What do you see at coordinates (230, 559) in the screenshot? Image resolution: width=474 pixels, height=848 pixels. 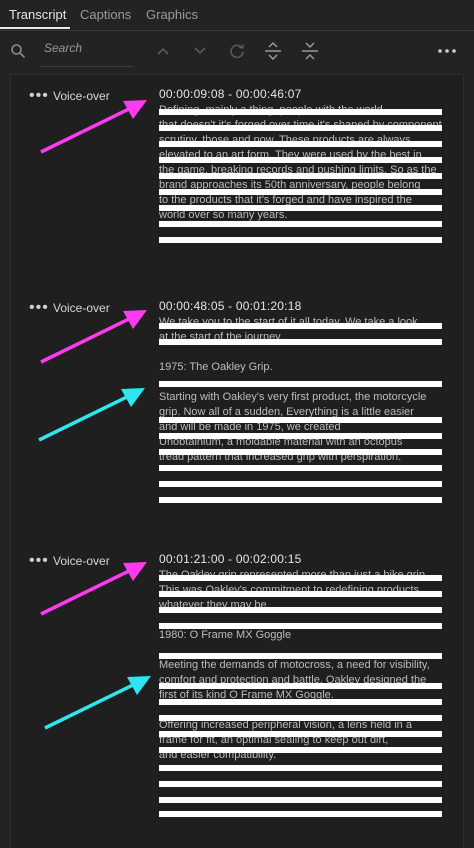 I see `segment-timecode: 00:01:21:00 - 00:02:00:15` at bounding box center [230, 559].